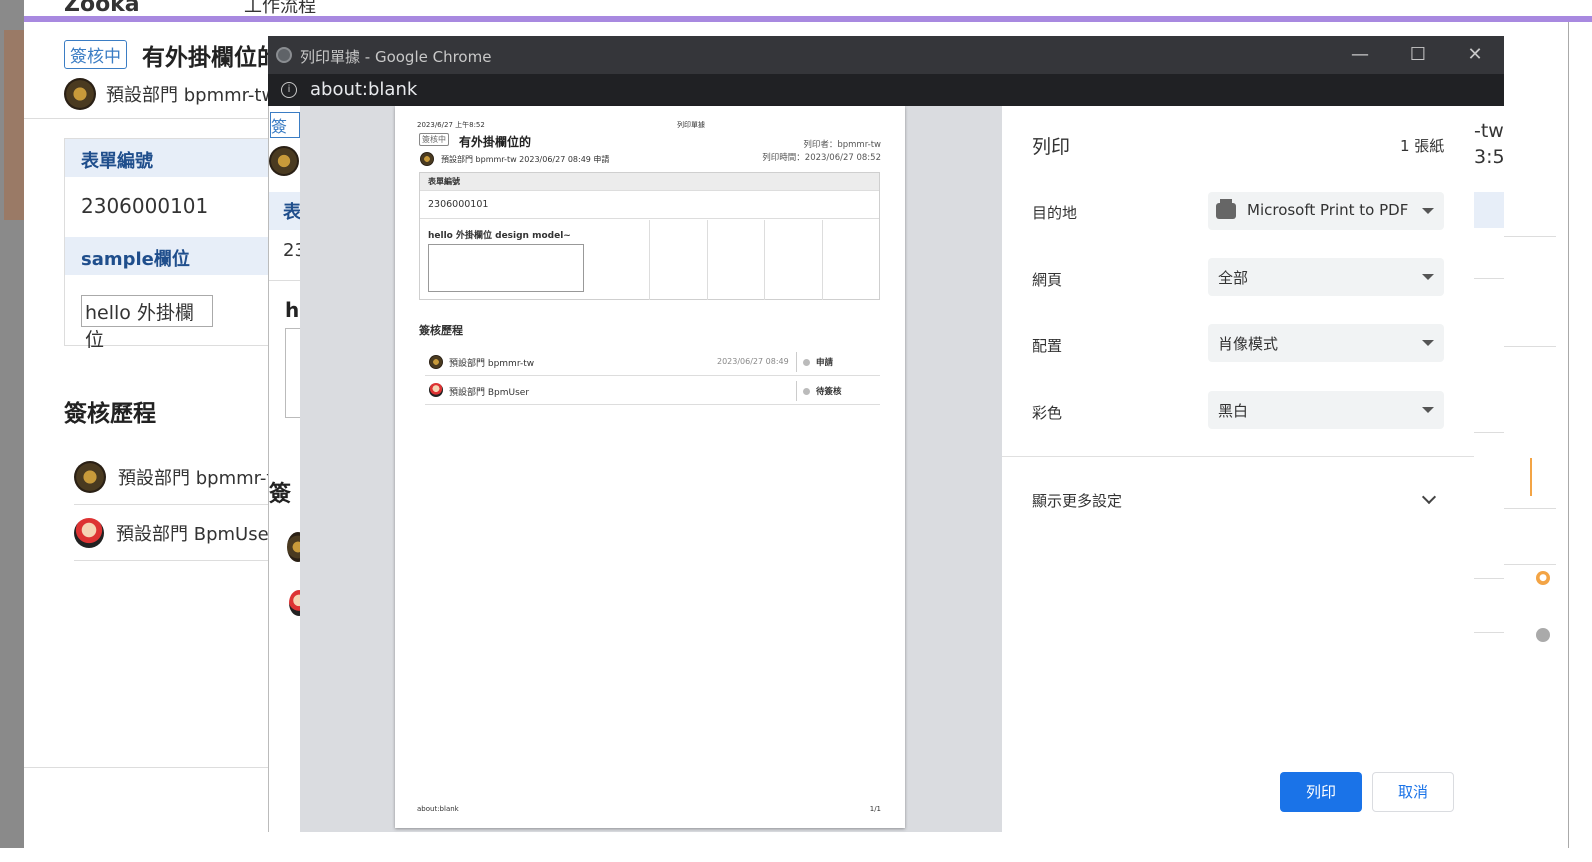 The image size is (1592, 862). I want to click on history-date: 2023/06/27 08:49, so click(753, 361).